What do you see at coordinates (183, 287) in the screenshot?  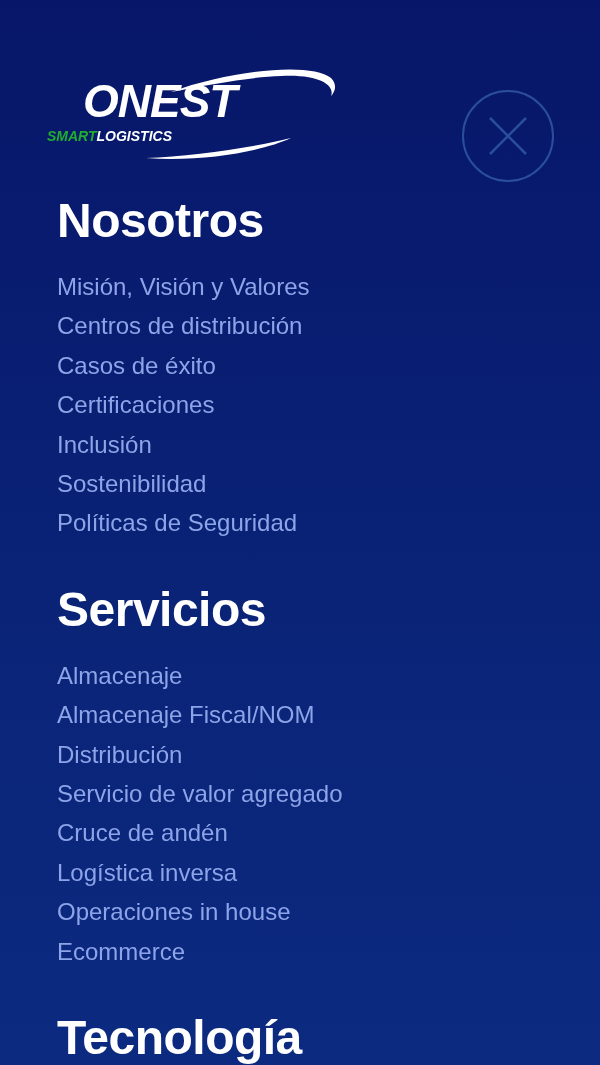 I see `menu-link: Misión, Visión y Valores` at bounding box center [183, 287].